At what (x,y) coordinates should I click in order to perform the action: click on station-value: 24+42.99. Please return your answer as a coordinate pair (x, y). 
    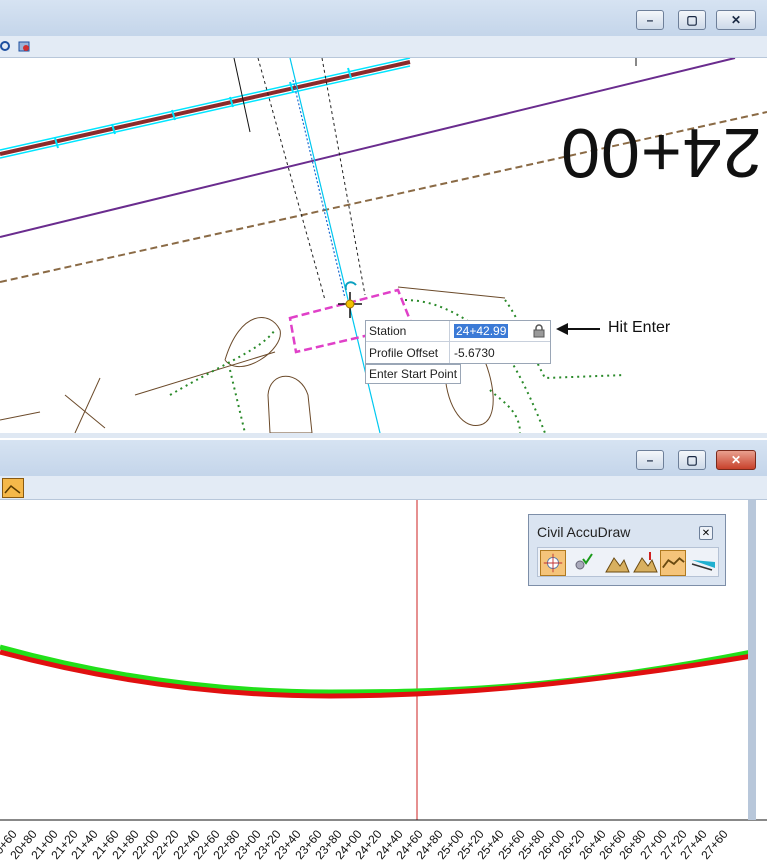
    Looking at the image, I should click on (481, 331).